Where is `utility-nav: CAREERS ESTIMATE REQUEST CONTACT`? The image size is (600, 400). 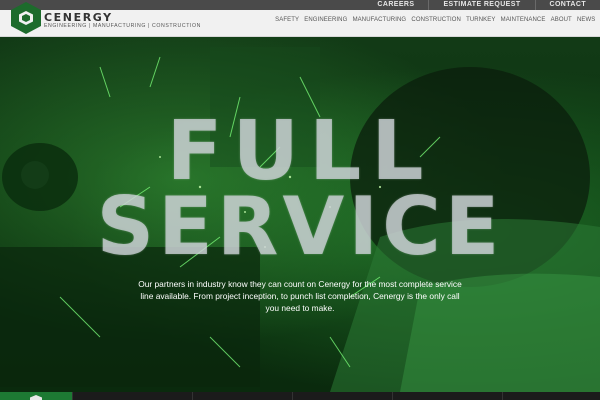
utility-nav: CAREERS ESTIMATE REQUEST CONTACT is located at coordinates (481, 5).